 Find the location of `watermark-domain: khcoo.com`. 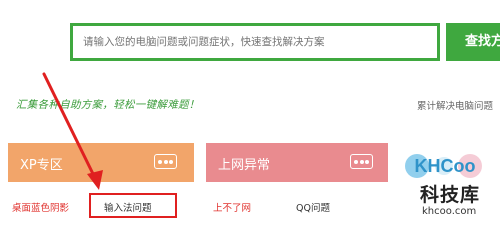

watermark-domain: khcoo.com is located at coordinates (449, 211).